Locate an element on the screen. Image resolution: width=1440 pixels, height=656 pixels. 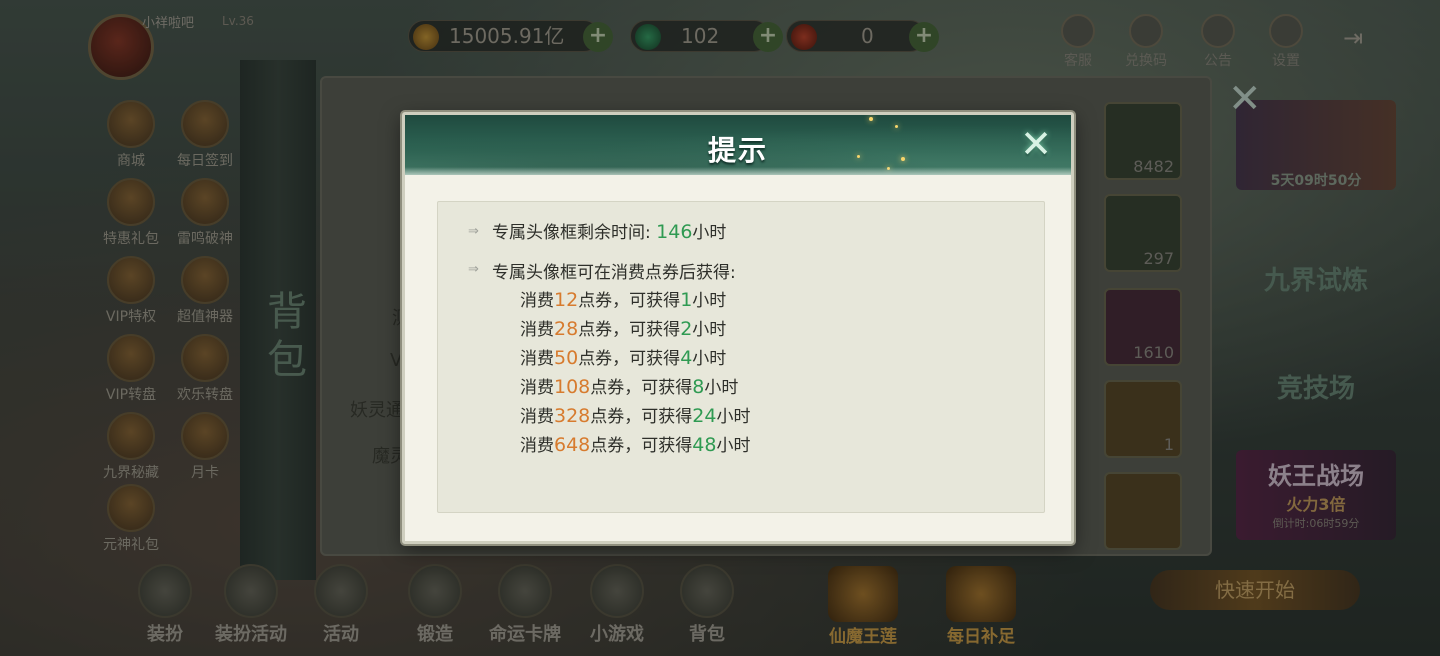
obtain-line: 专属头像框可在消费点券后获得: is located at coordinates (614, 270).